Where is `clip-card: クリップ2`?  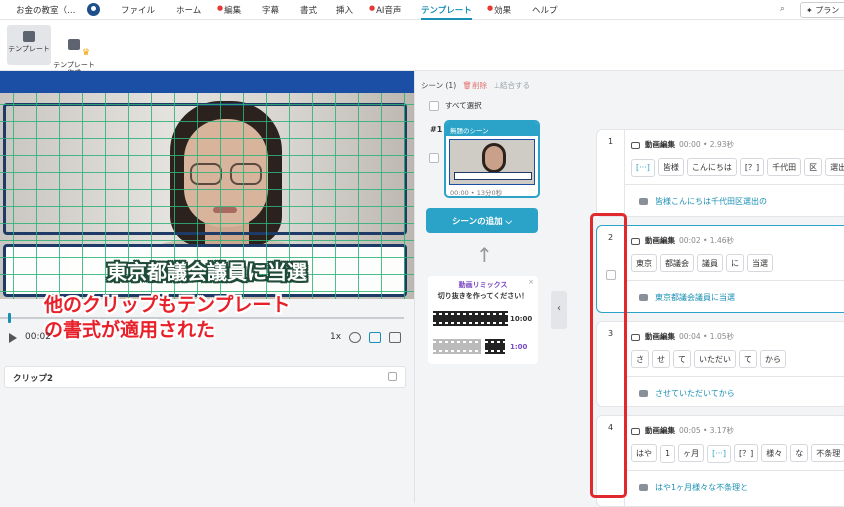 clip-card: クリップ2 is located at coordinates (205, 377).